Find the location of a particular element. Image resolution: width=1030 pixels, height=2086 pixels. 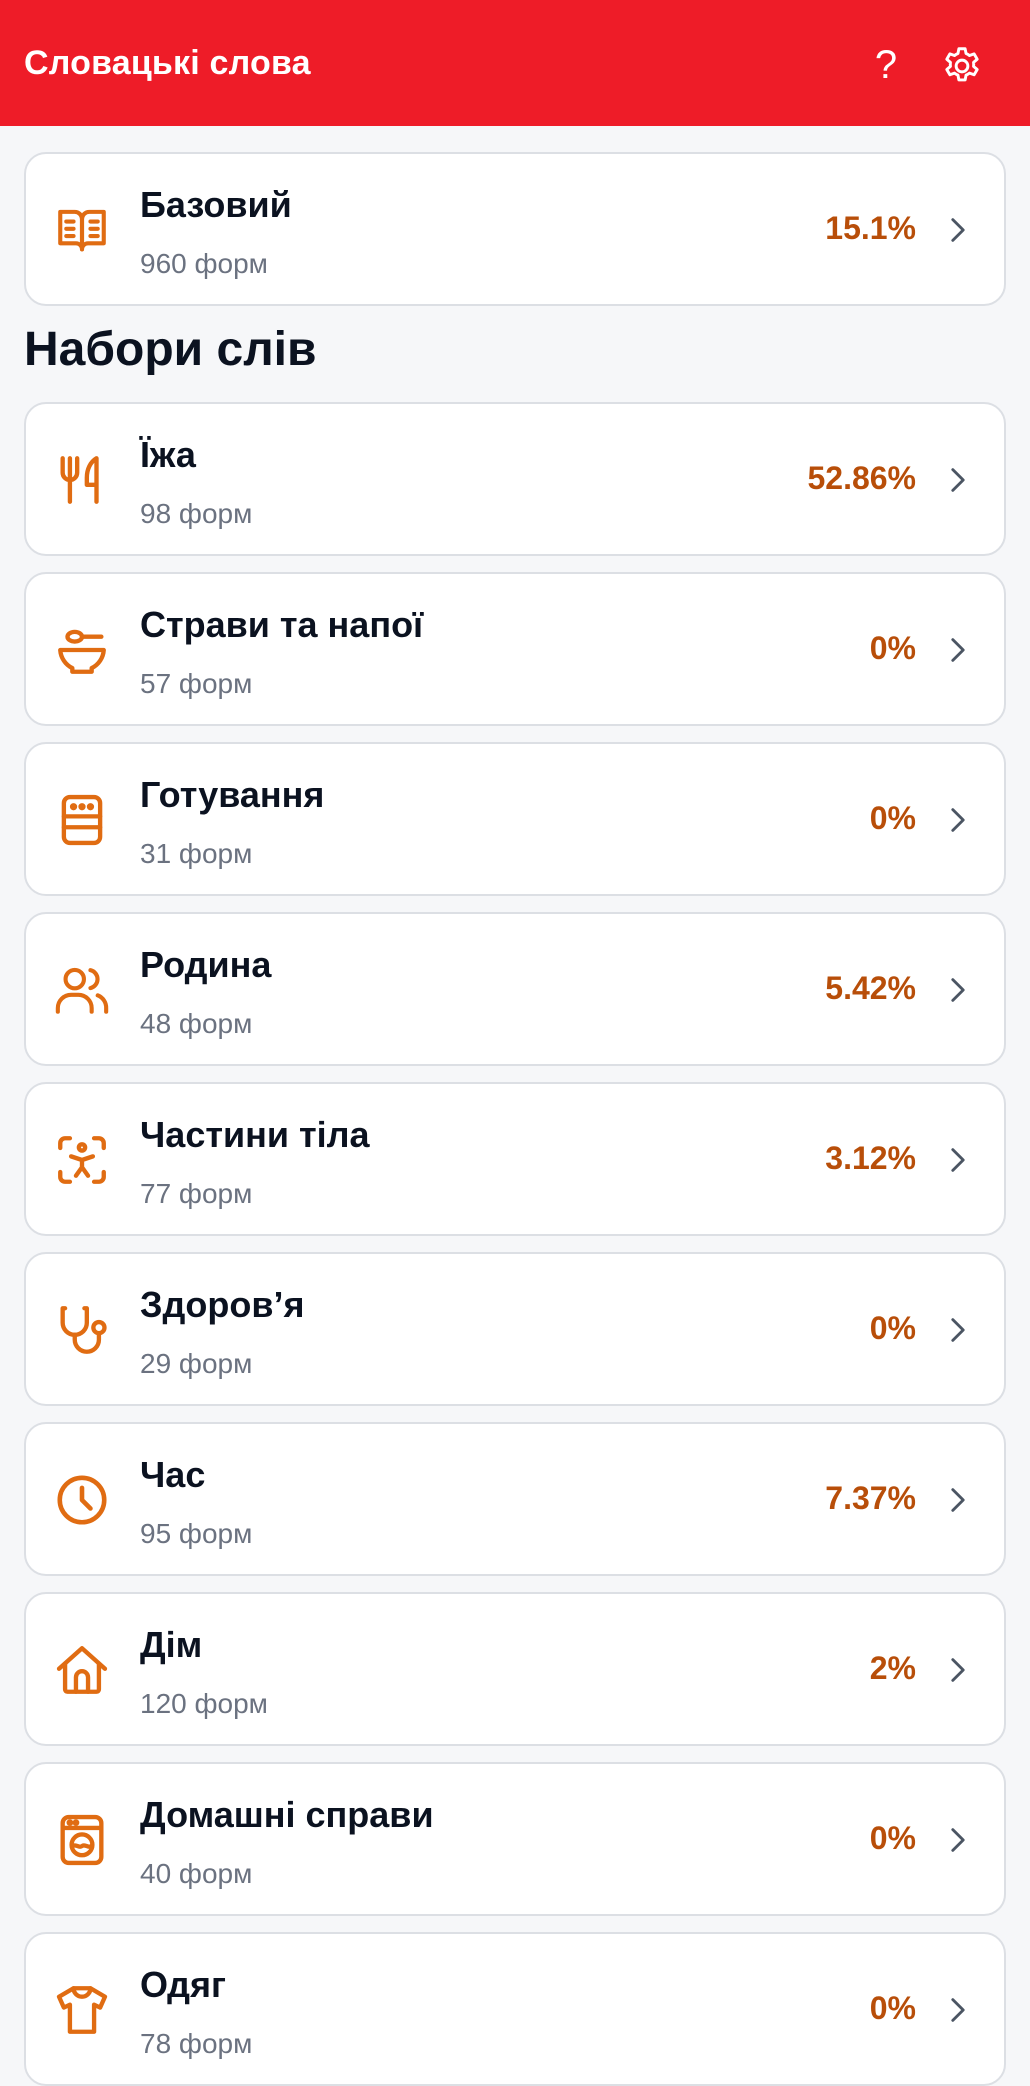

base-set-card: Базовий 960 форм 15.1% is located at coordinates (515, 229).